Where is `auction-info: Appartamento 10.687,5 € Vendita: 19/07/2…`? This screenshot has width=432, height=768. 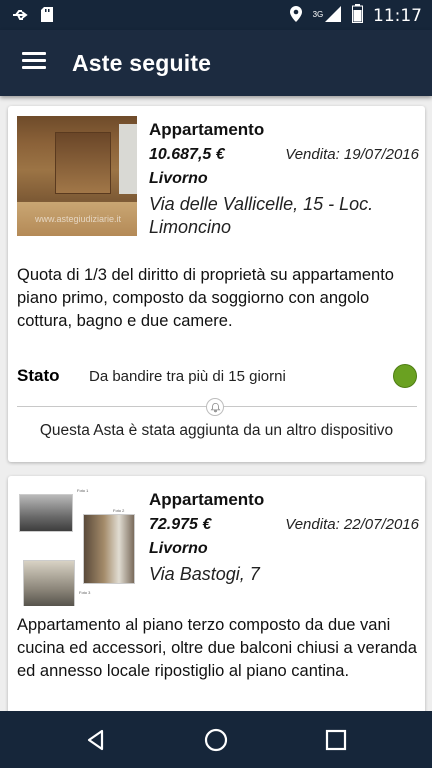 auction-info: Appartamento 10.687,5 € Vendita: 19/07/2… is located at coordinates (284, 179).